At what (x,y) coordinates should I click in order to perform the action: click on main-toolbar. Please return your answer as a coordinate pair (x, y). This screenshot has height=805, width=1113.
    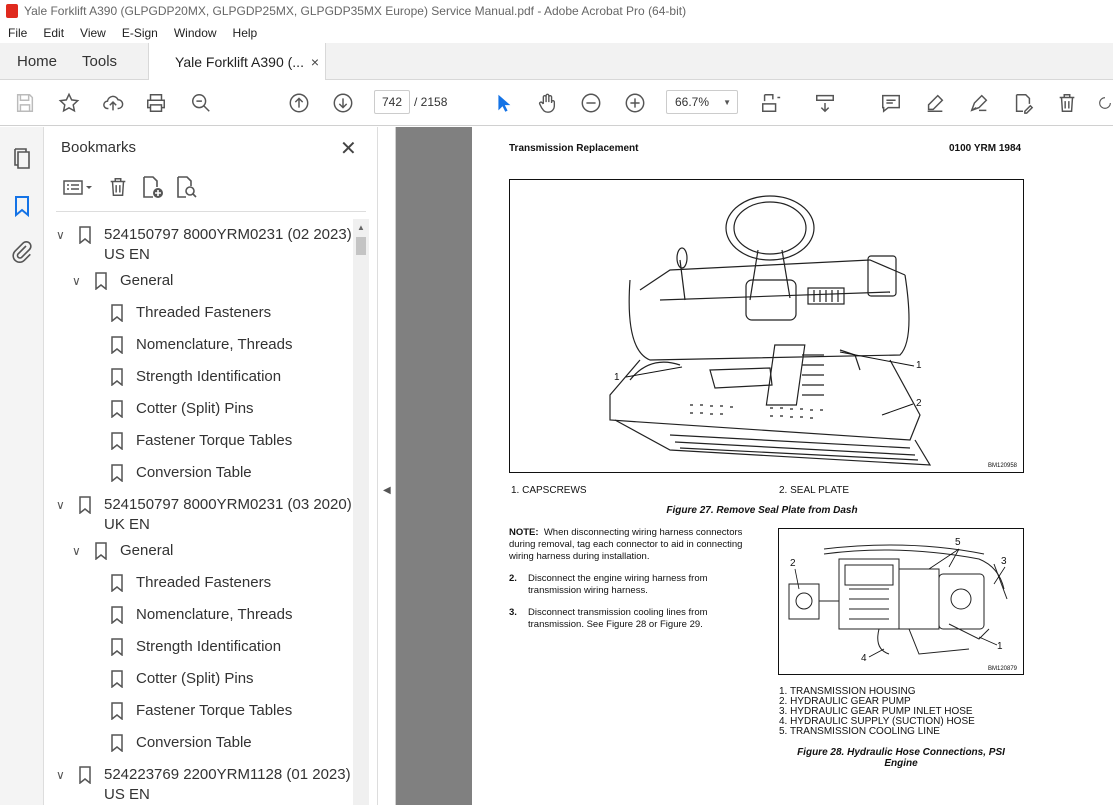
    Looking at the image, I should click on (556, 103).